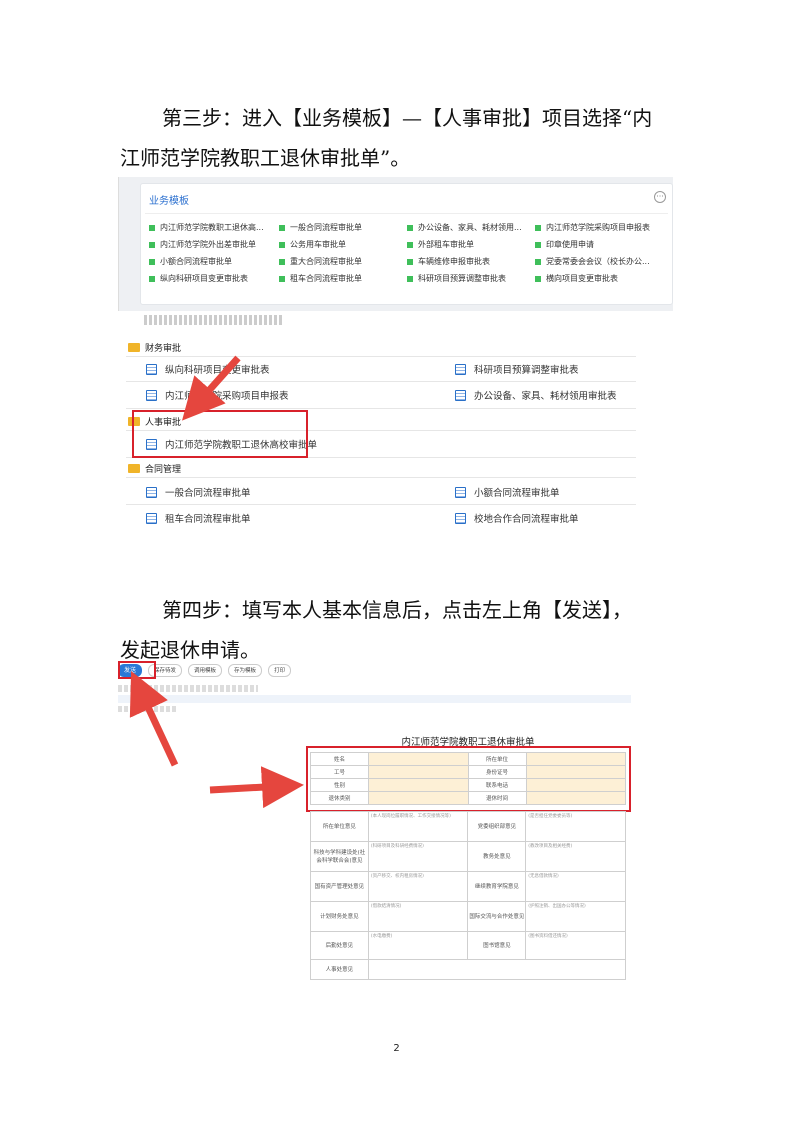  I want to click on more-icon: ···, so click(660, 197).